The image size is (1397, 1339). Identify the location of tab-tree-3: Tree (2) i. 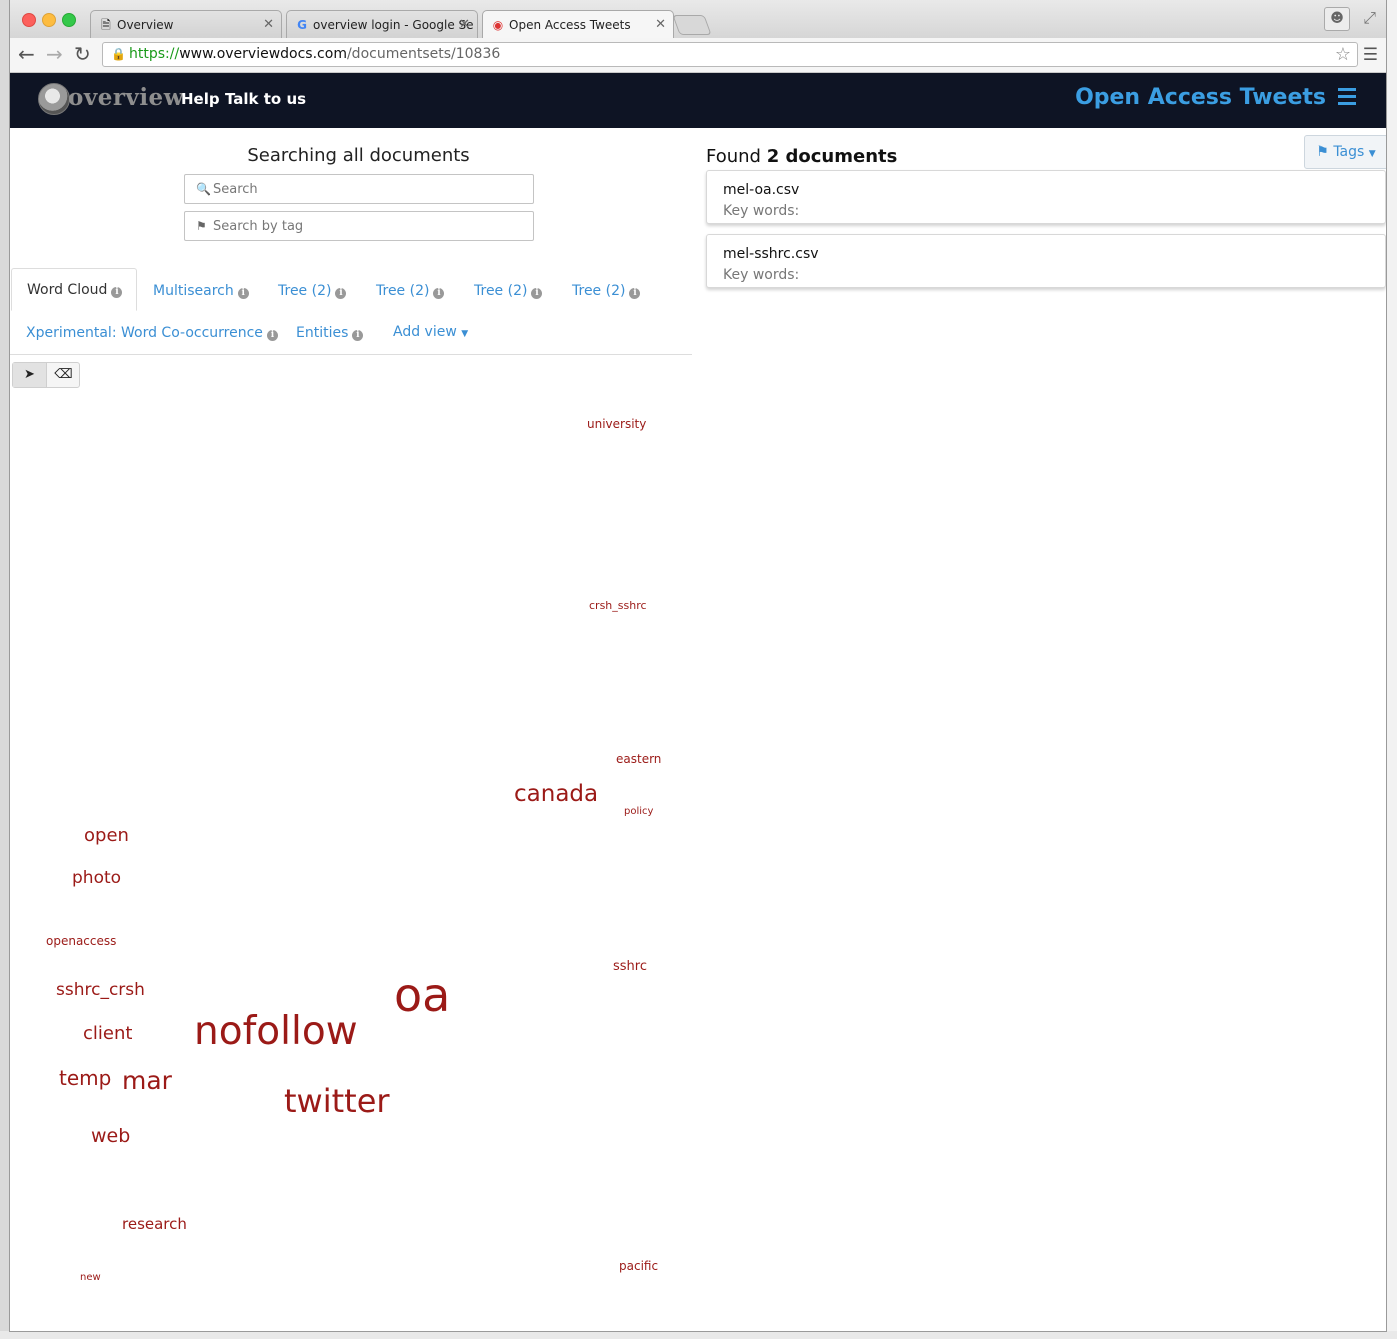
(508, 291).